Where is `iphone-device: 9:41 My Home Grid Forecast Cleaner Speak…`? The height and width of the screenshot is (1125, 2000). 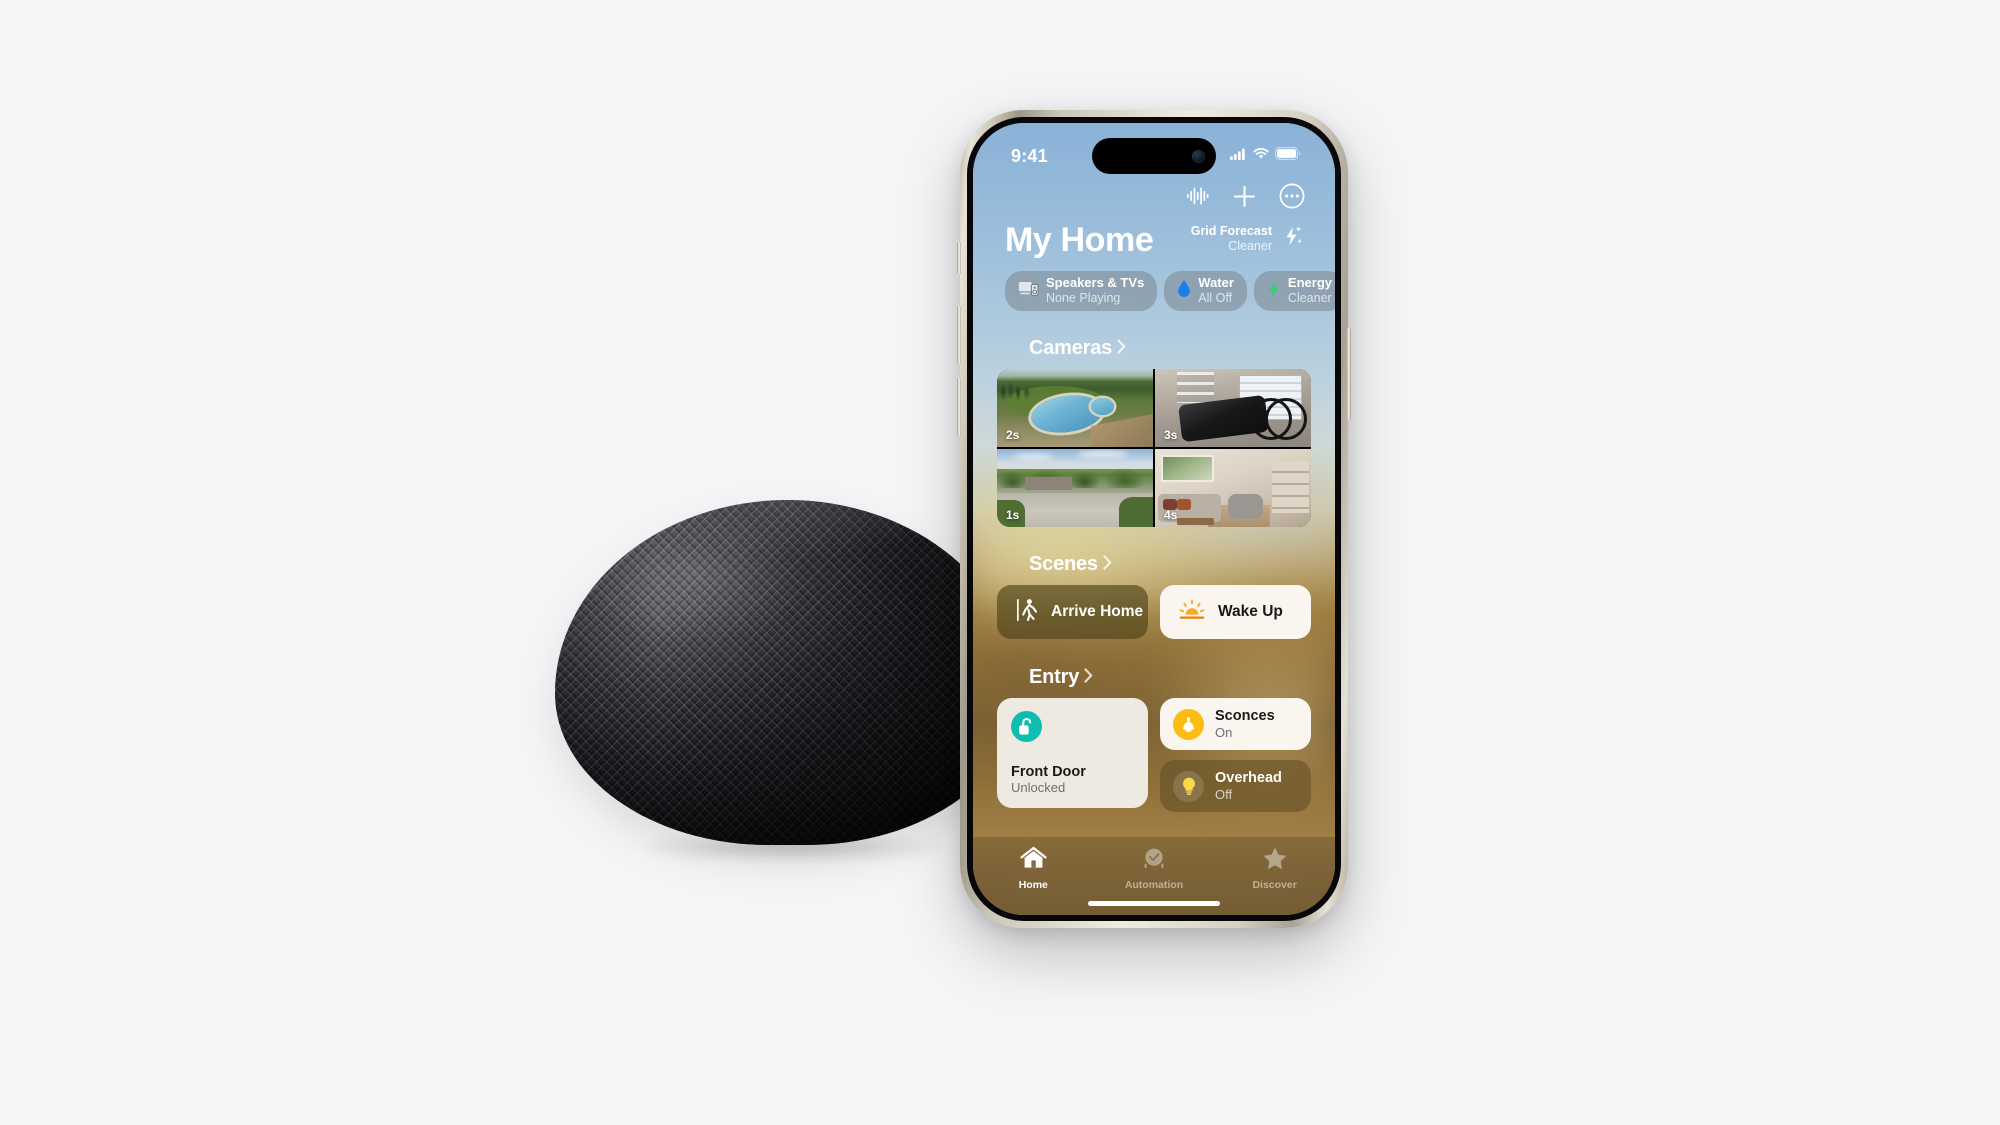
iphone-device: 9:41 My Home Grid Forecast Cleaner Speak… is located at coordinates (1154, 519).